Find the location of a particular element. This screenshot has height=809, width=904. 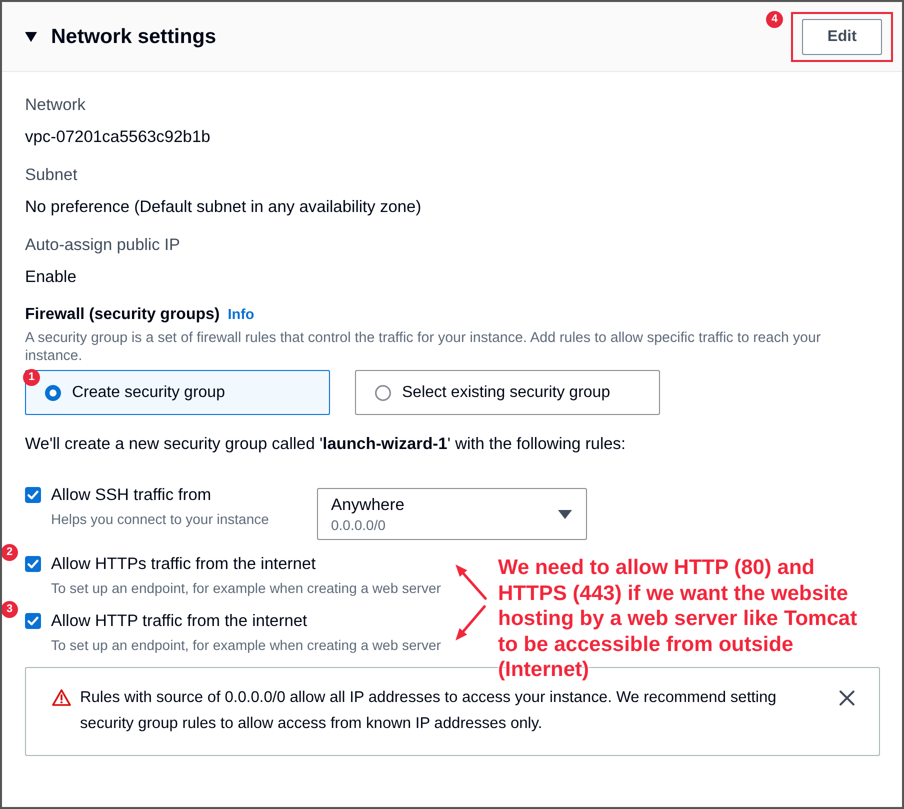

field-label: Subnet is located at coordinates (51, 175).